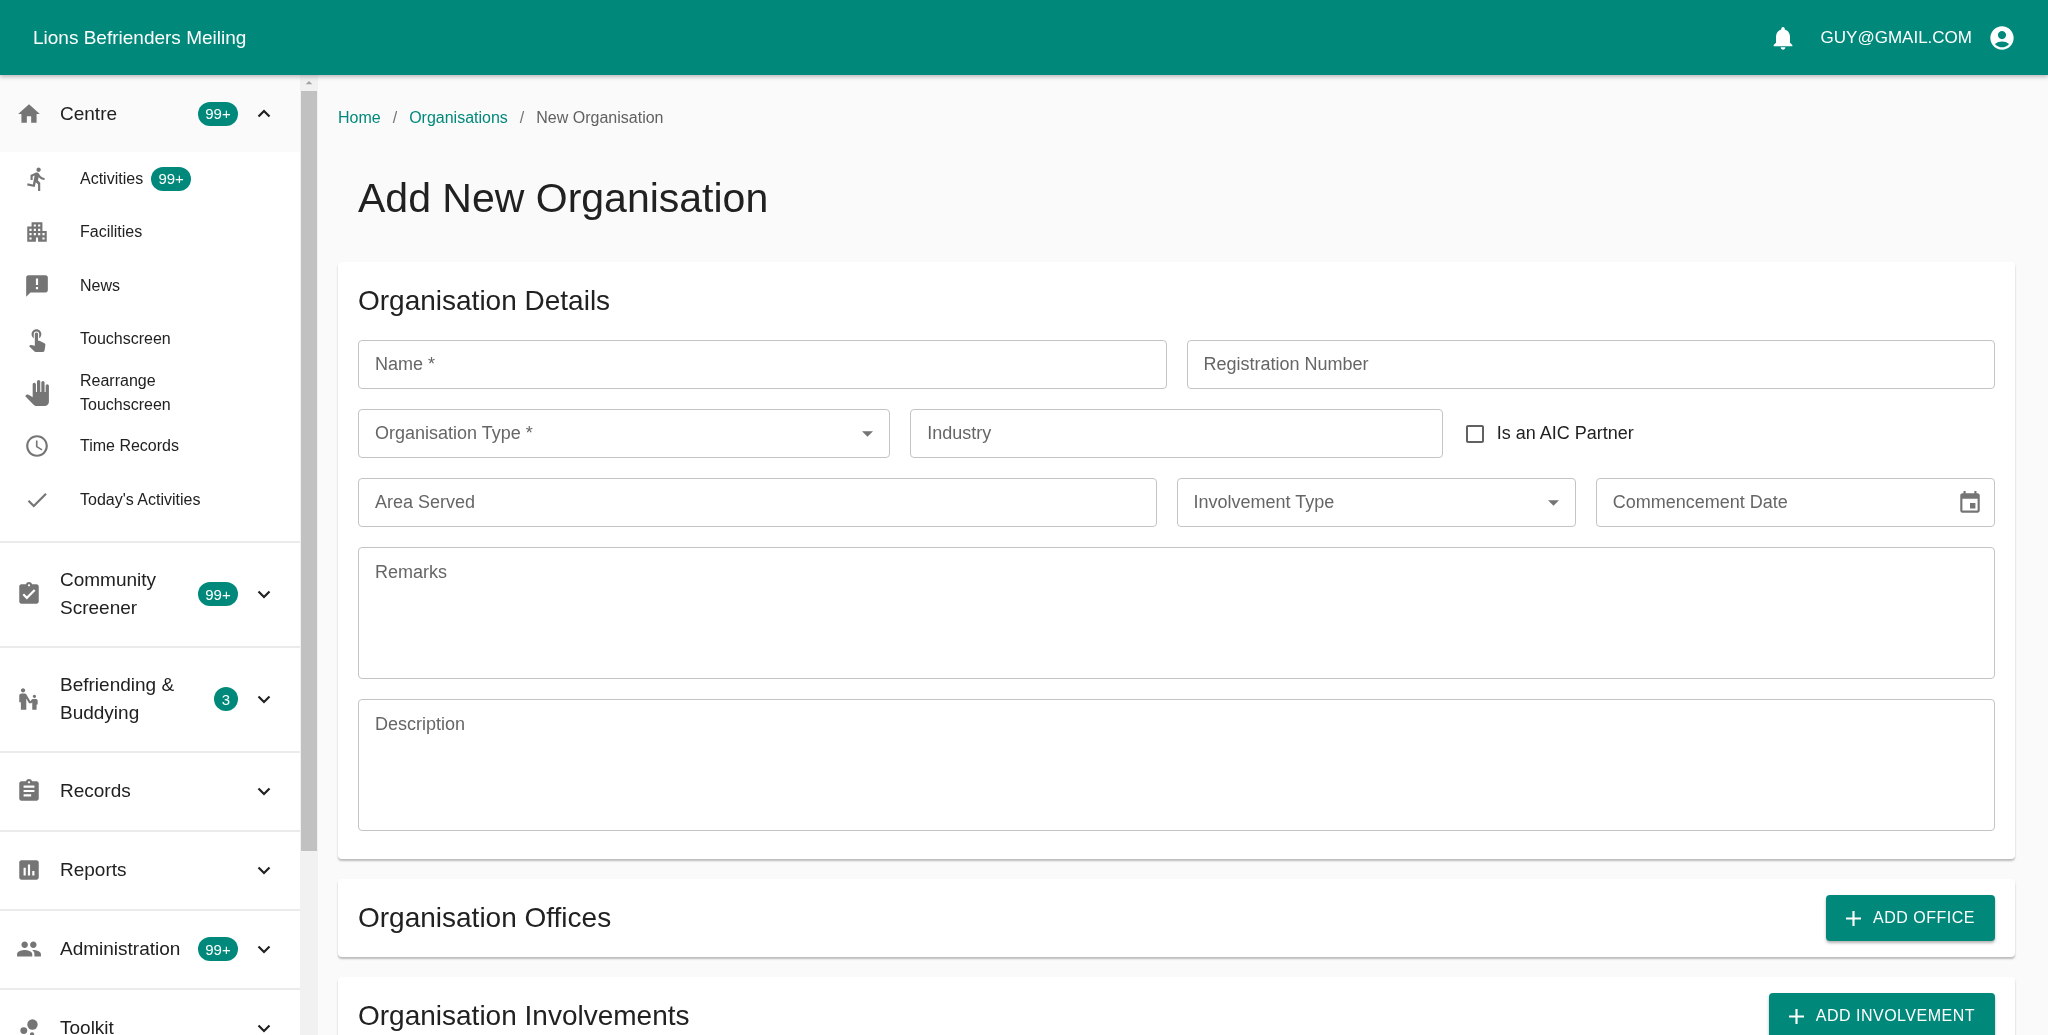 The image size is (2048, 1035). Describe the element at coordinates (89, 113) in the screenshot. I see `sidebar-group-label: Centre` at that location.